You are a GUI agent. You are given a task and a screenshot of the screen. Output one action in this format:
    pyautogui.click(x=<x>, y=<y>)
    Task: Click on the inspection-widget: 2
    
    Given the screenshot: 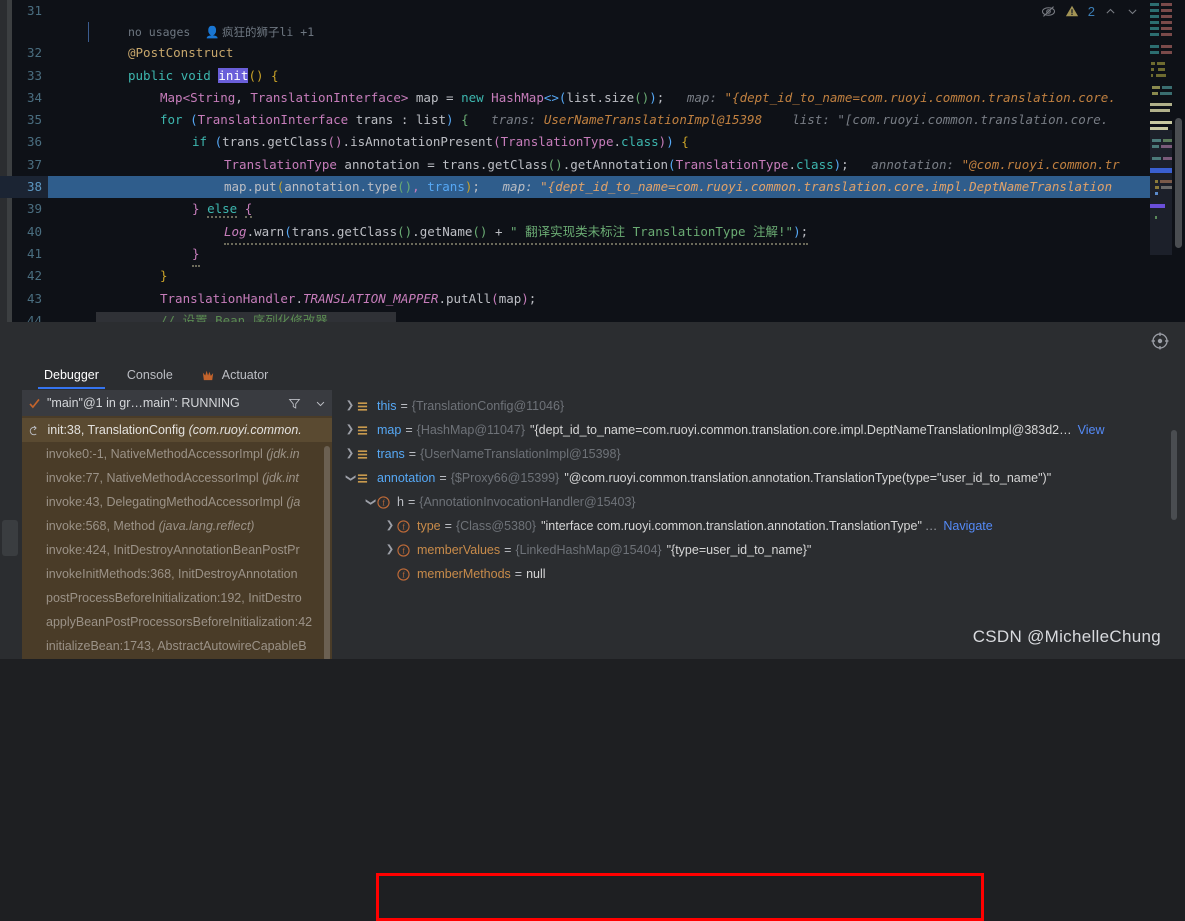 What is the action you would take?
    pyautogui.click(x=1090, y=11)
    